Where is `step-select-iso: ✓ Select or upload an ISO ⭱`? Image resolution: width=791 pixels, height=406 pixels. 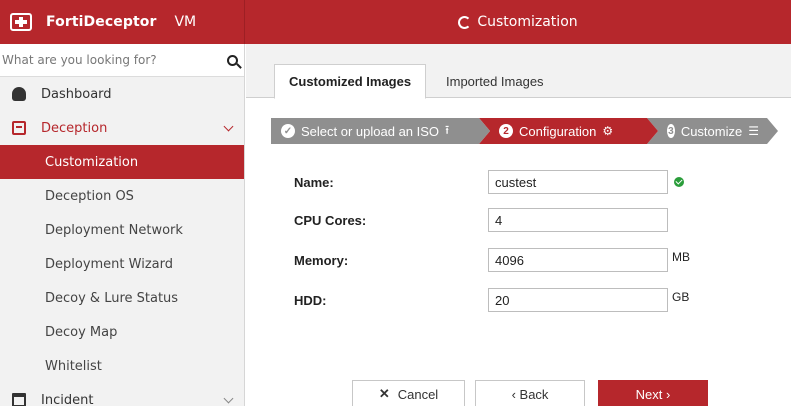
step-select-iso: ✓ Select or upload an ISO ⭱ is located at coordinates (380, 131).